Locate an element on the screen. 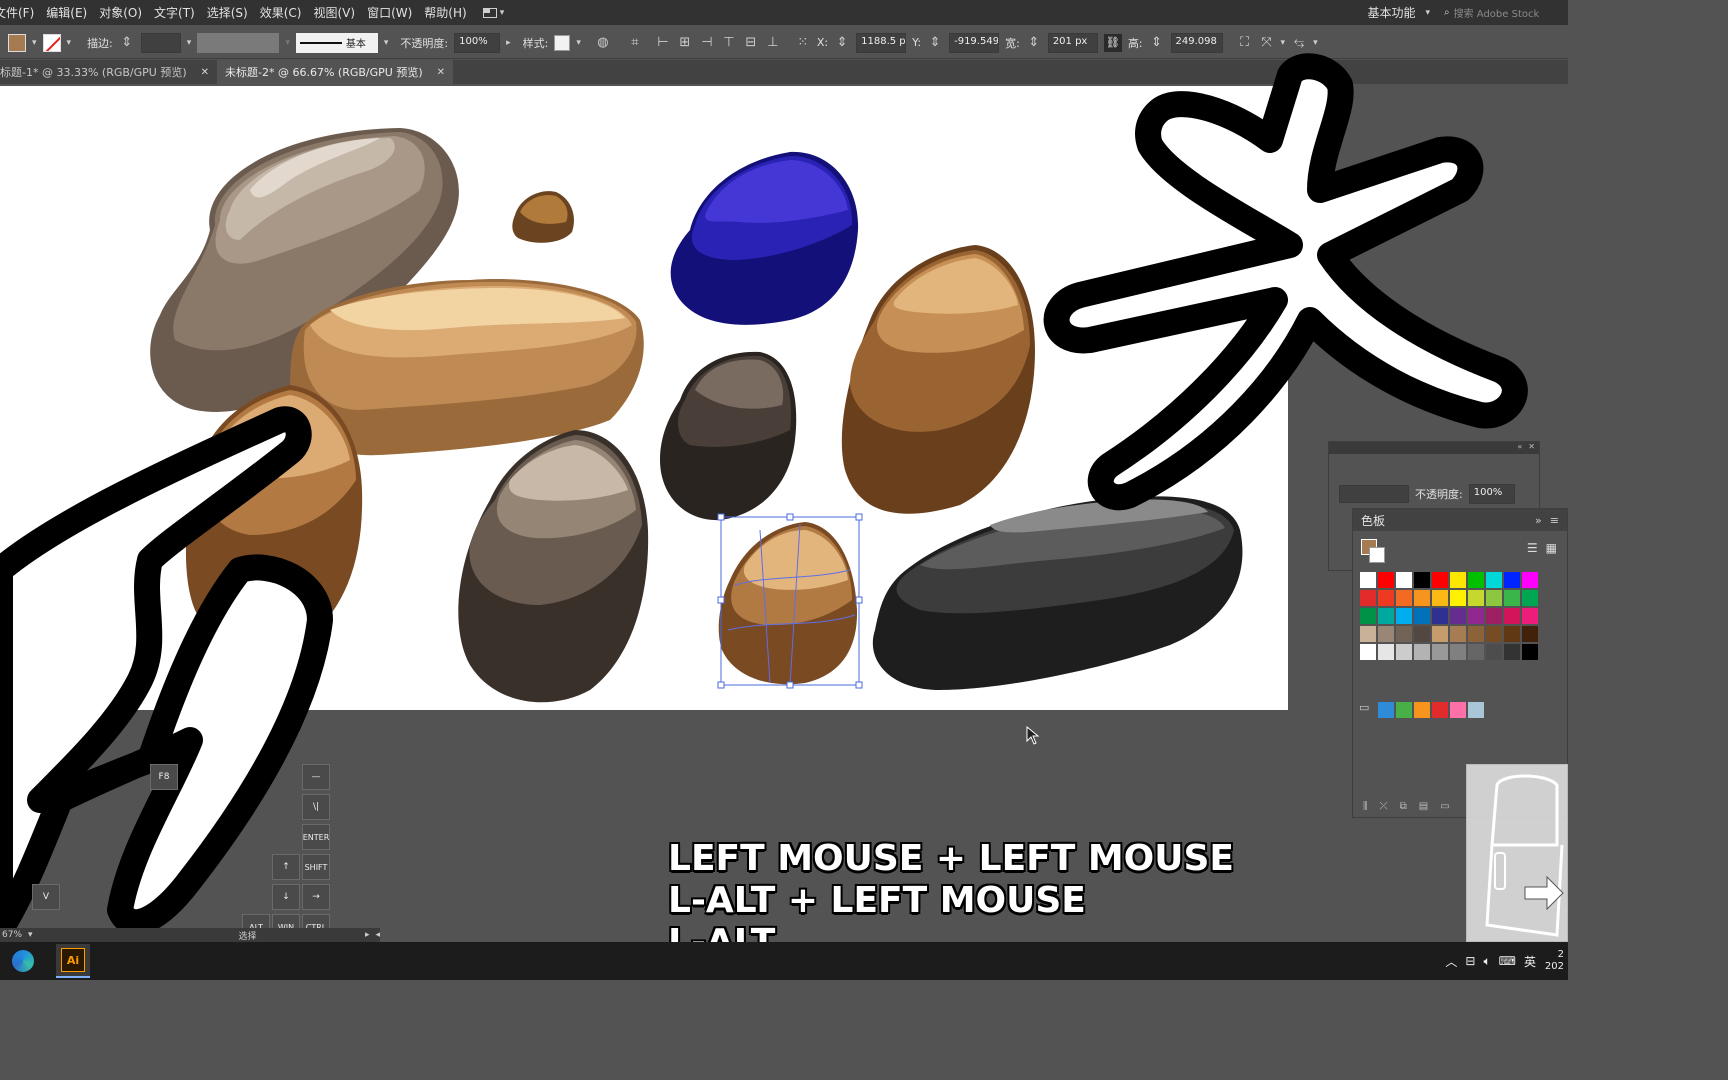 The width and height of the screenshot is (1728, 1080). swatches-view-toggle: ☰ ▦ is located at coordinates (1542, 548).